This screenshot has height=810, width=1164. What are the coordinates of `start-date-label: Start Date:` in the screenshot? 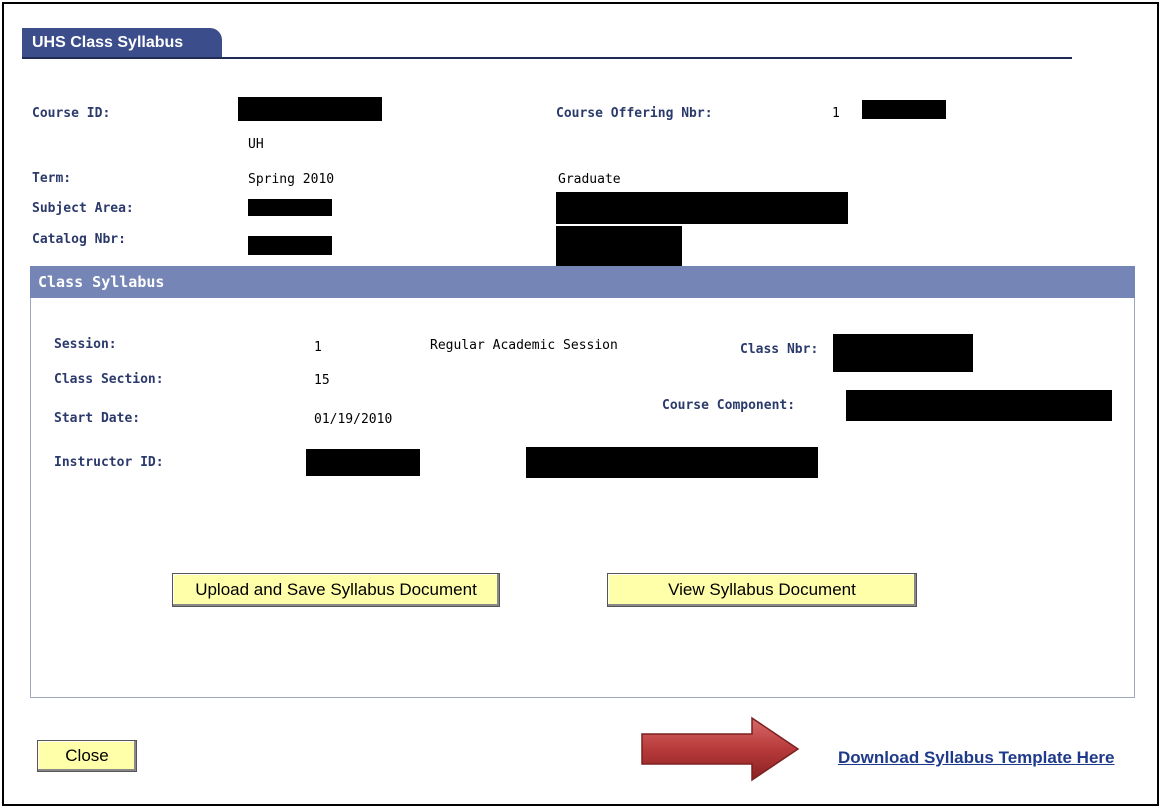 It's located at (97, 418).